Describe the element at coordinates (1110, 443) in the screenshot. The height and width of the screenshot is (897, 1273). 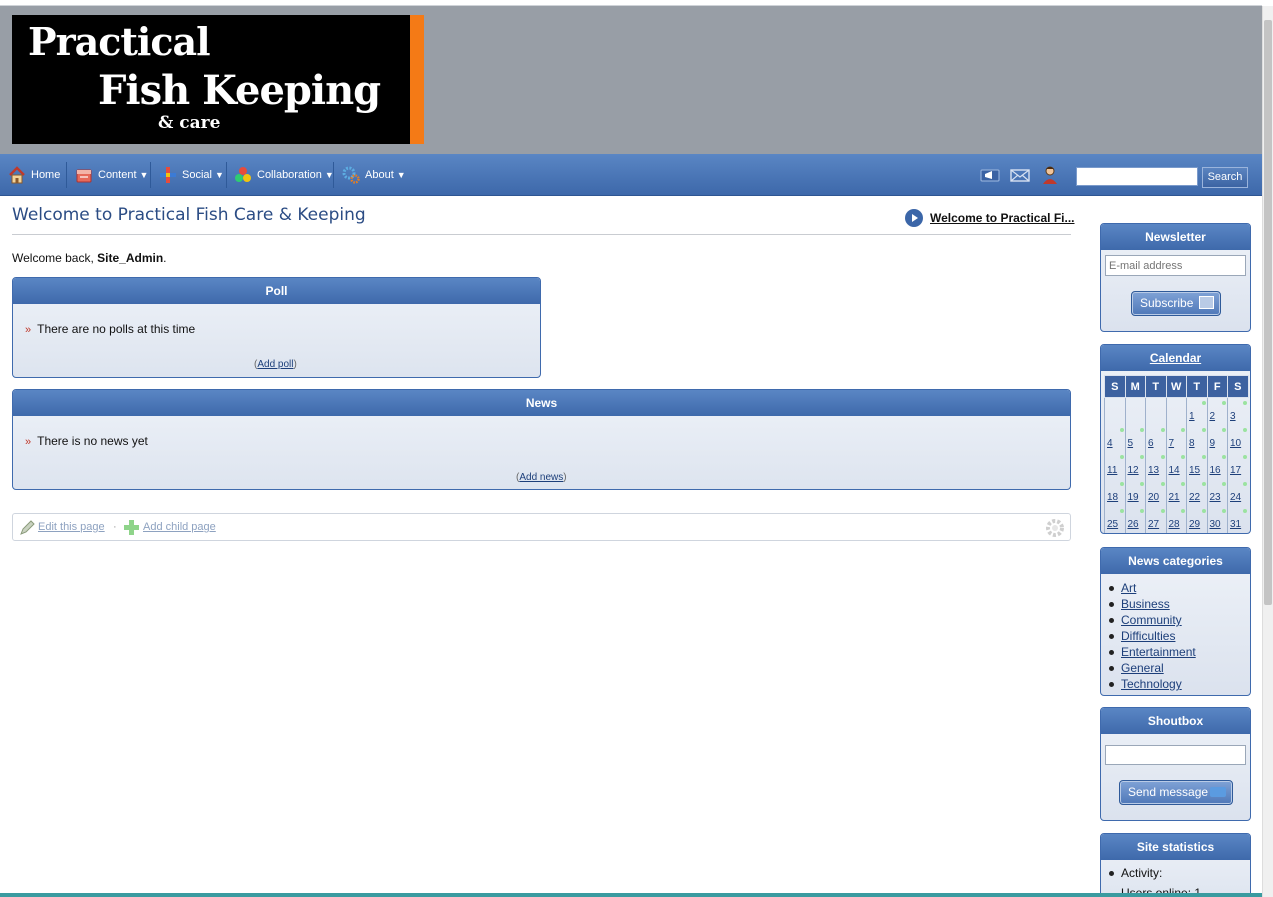
I see `calendar-day-link: 4` at that location.